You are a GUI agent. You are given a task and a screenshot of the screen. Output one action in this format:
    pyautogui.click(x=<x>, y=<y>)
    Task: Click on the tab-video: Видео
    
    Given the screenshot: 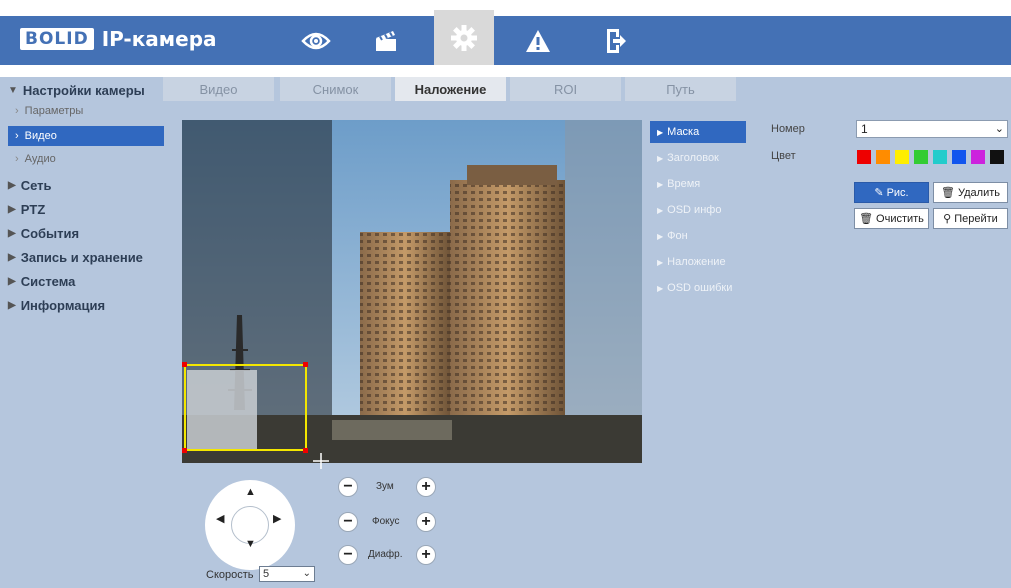 What is the action you would take?
    pyautogui.click(x=218, y=89)
    